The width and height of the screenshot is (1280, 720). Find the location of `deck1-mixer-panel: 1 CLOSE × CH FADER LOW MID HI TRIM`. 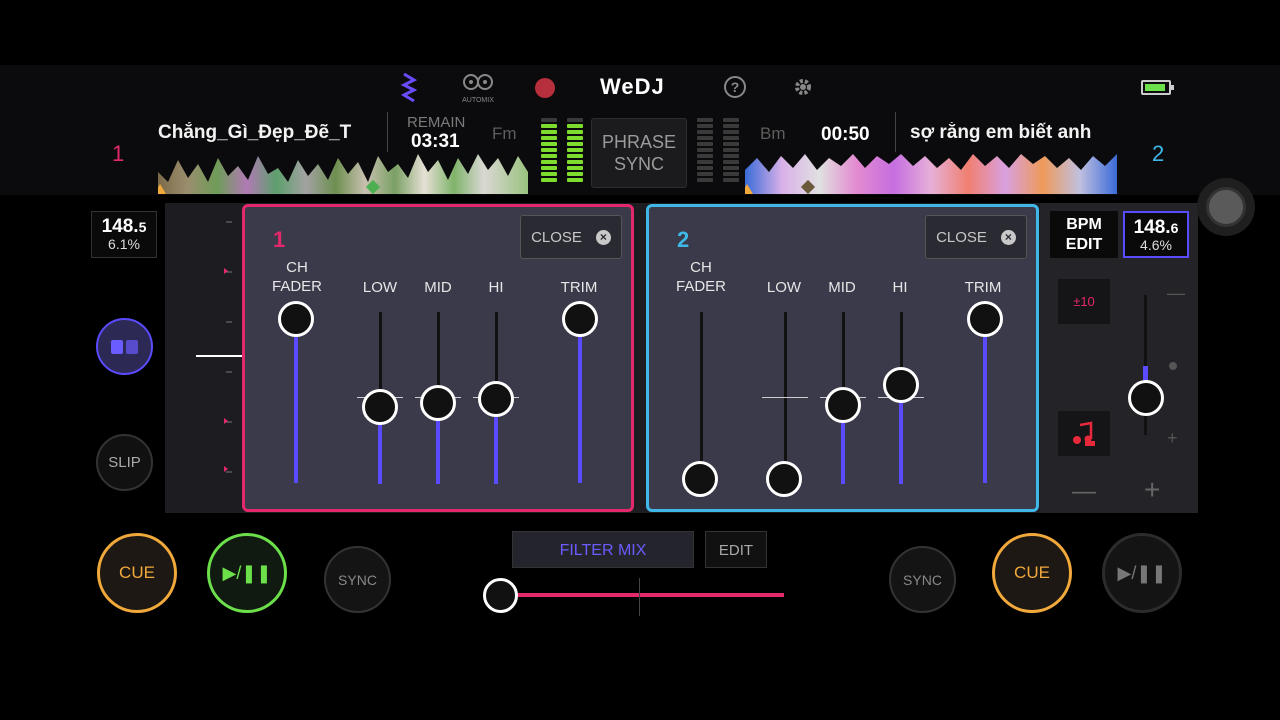

deck1-mixer-panel: 1 CLOSE × CH FADER LOW MID HI TRIM is located at coordinates (438, 358).